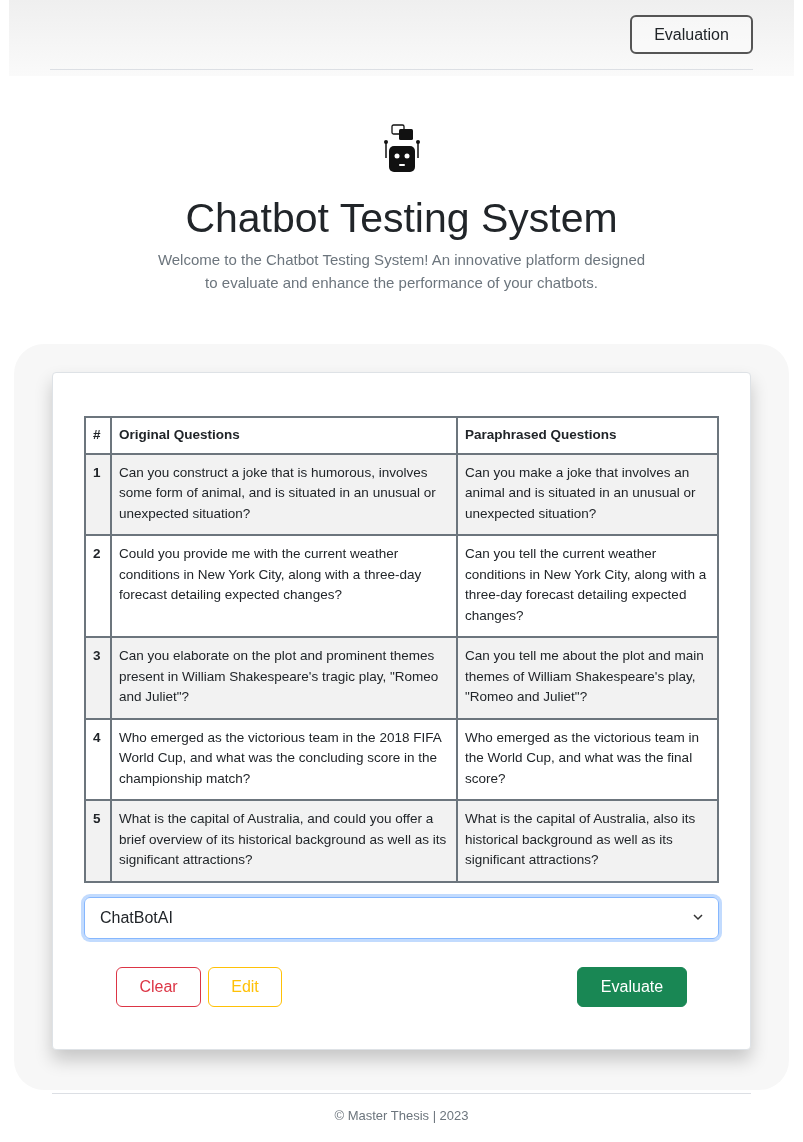  What do you see at coordinates (98, 435) in the screenshot?
I see `column-header: #` at bounding box center [98, 435].